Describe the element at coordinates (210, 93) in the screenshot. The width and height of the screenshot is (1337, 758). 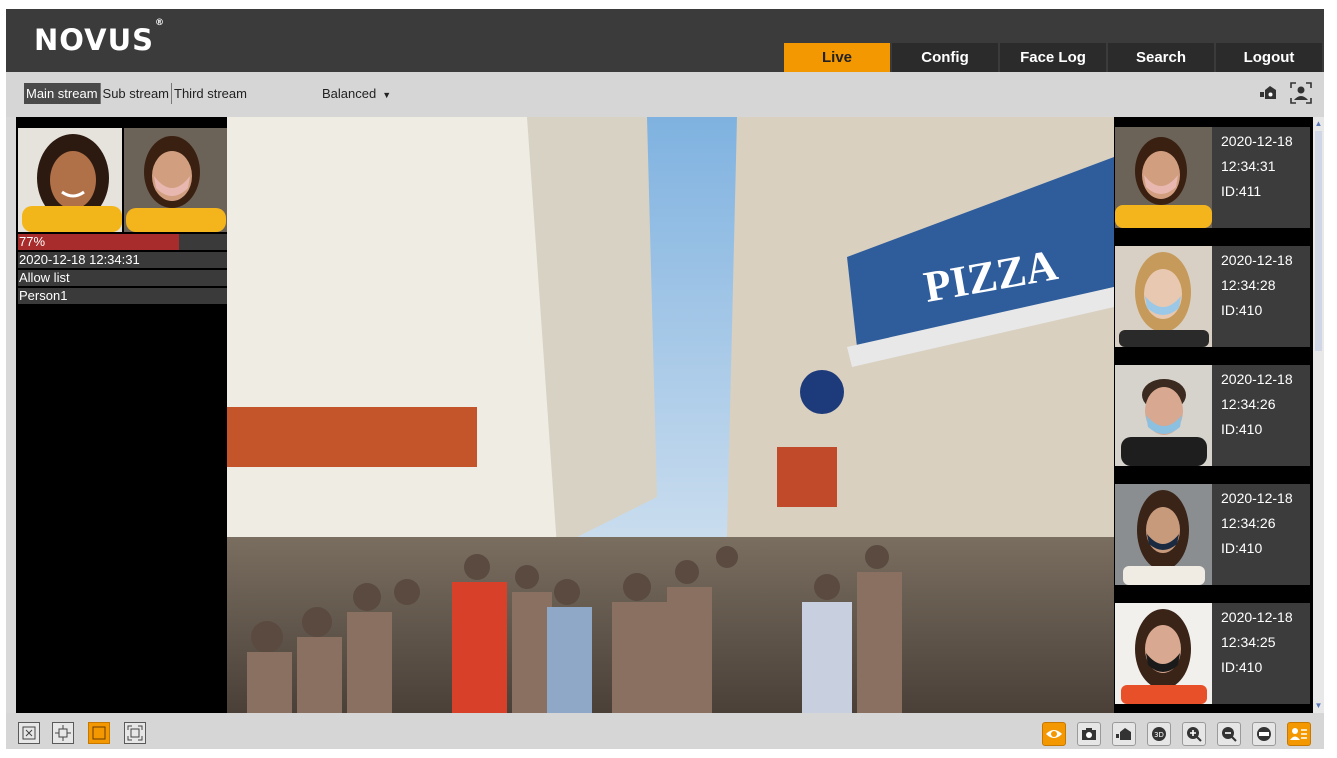
I see `third-stream-button: Third stream` at that location.